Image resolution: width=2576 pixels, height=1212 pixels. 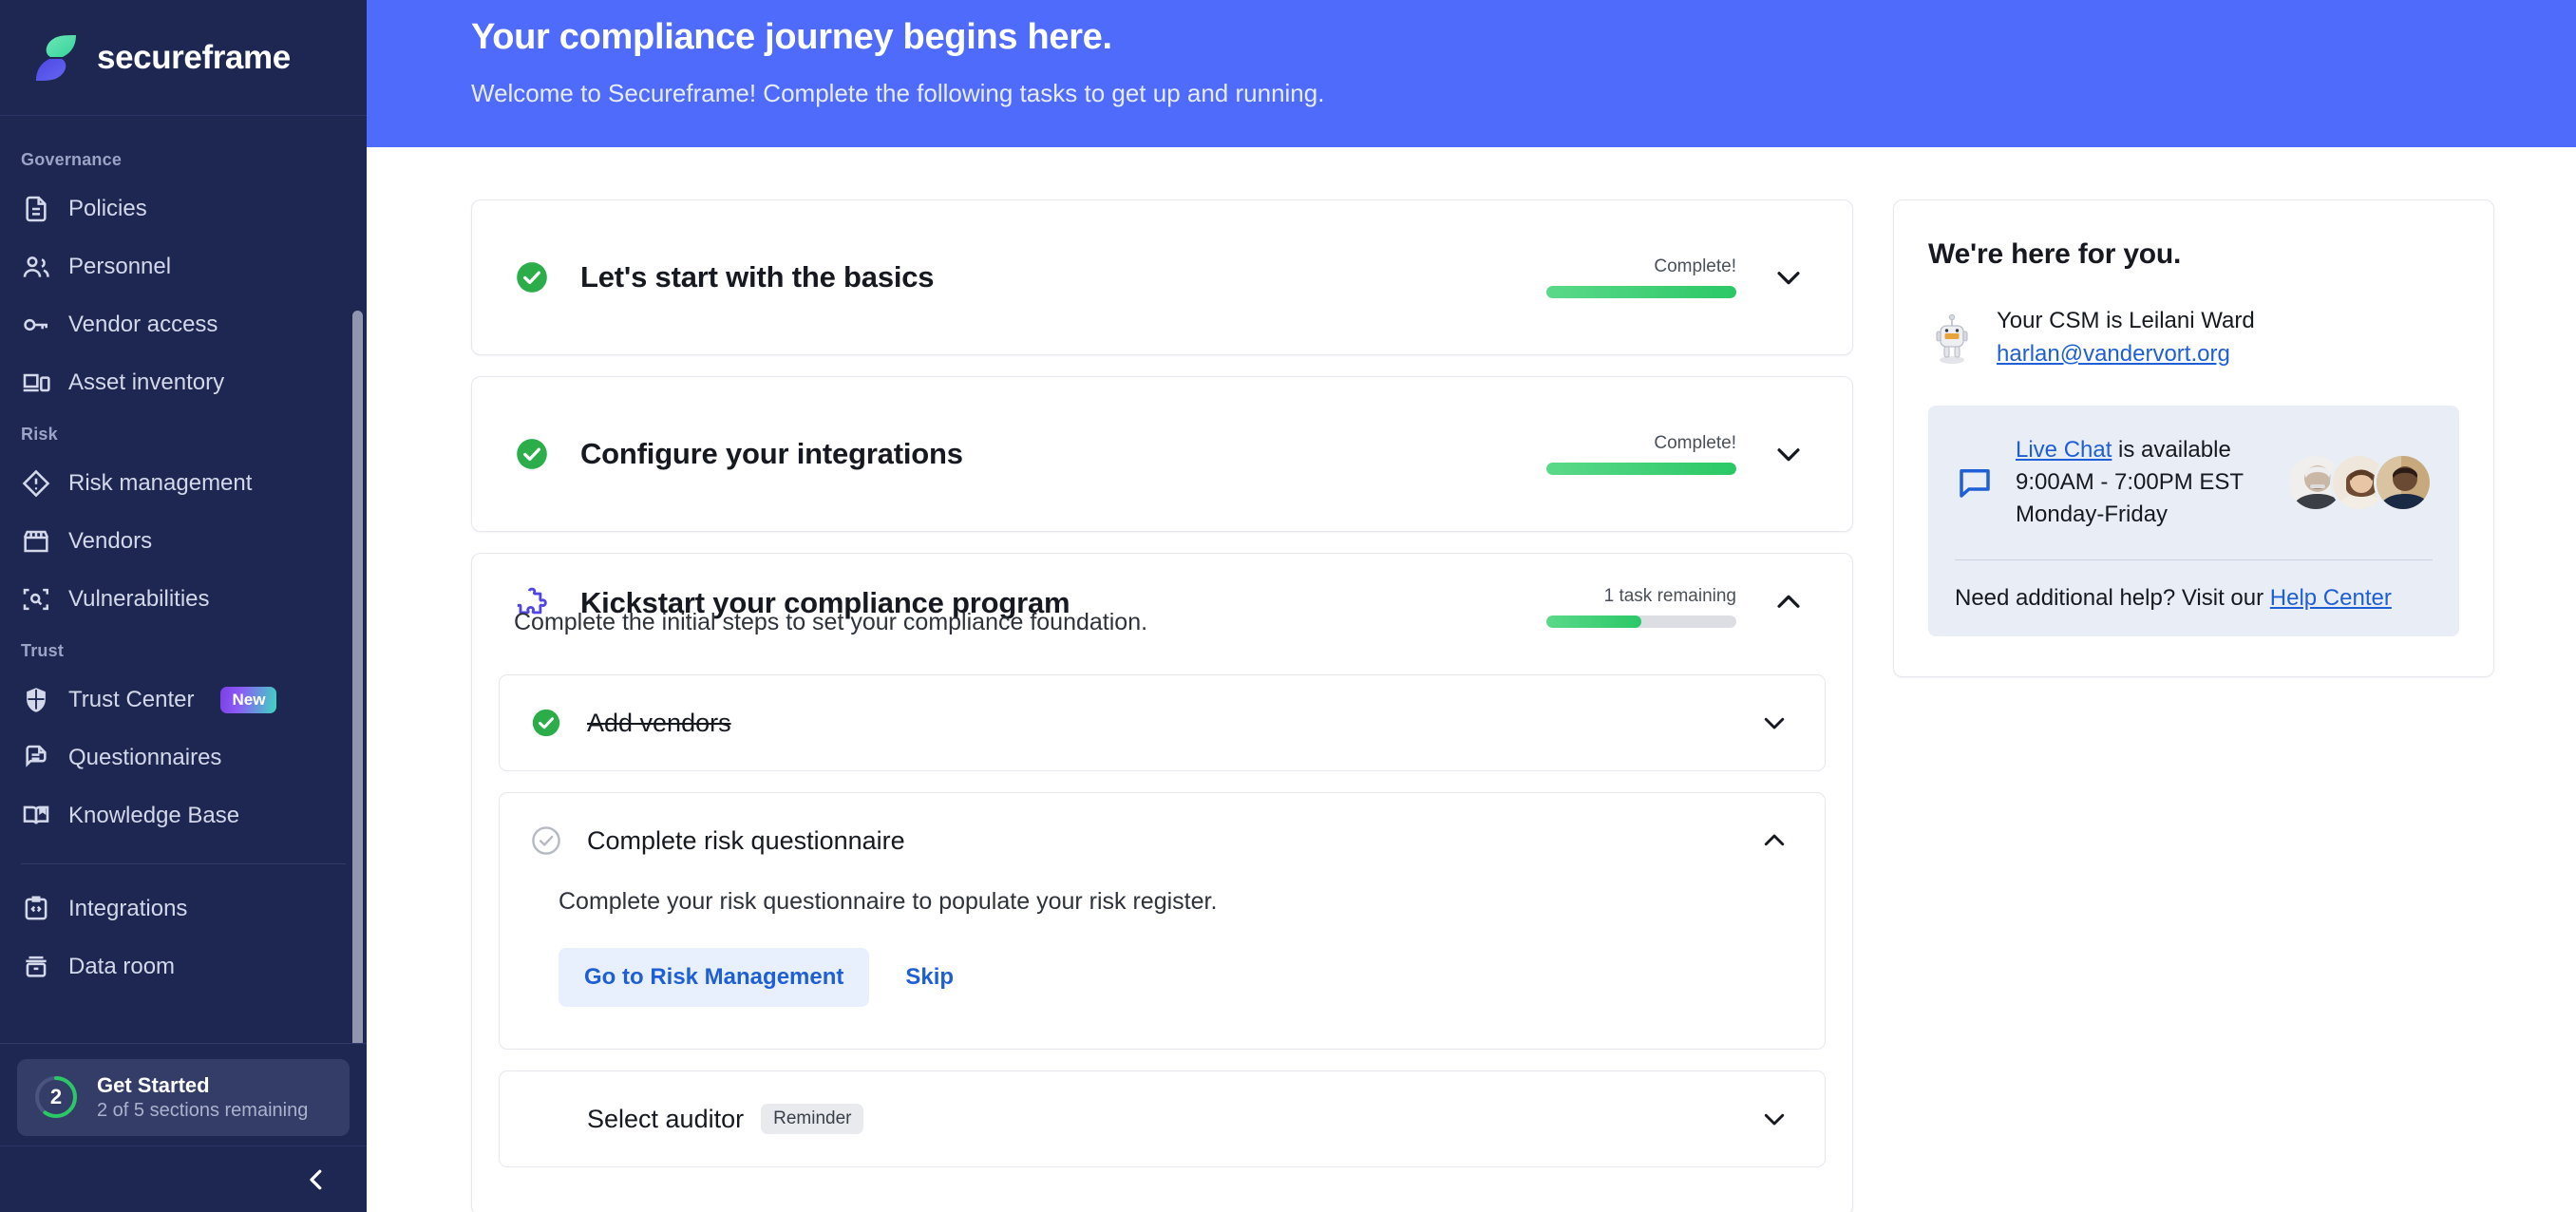 I want to click on task-actions: Go to Risk Management Skip, so click(x=1174, y=977).